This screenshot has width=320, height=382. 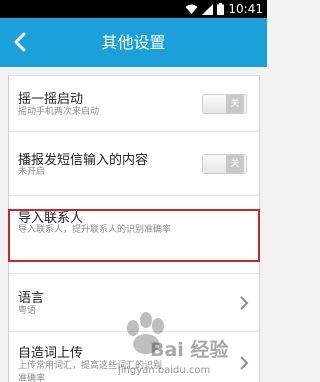 I want to click on setting-subtitle: 摇动手机两次来启动, so click(x=59, y=112).